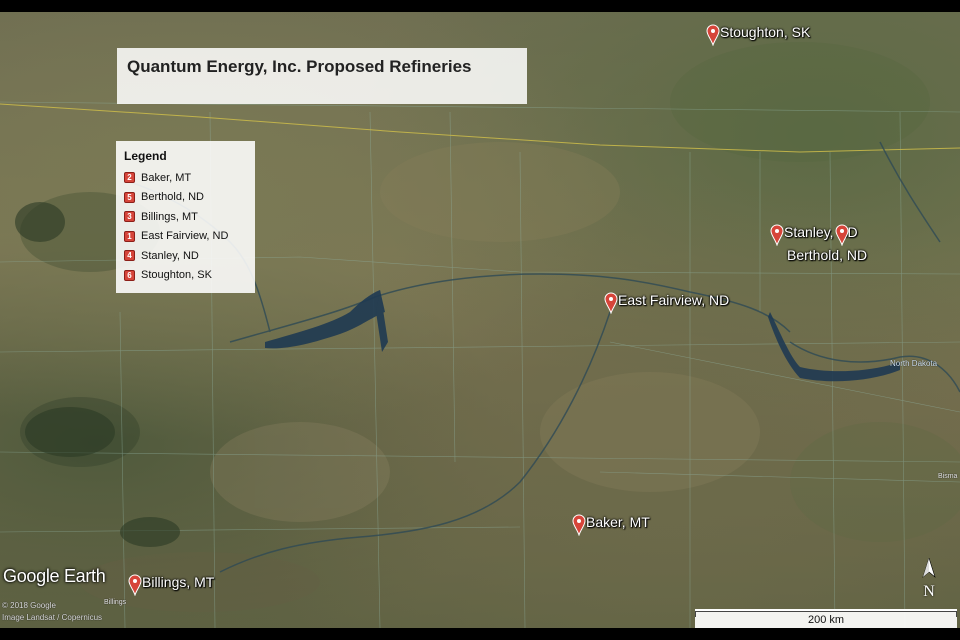 The image size is (960, 640). I want to click on legend-item-label: East Fairview, ND, so click(185, 236).